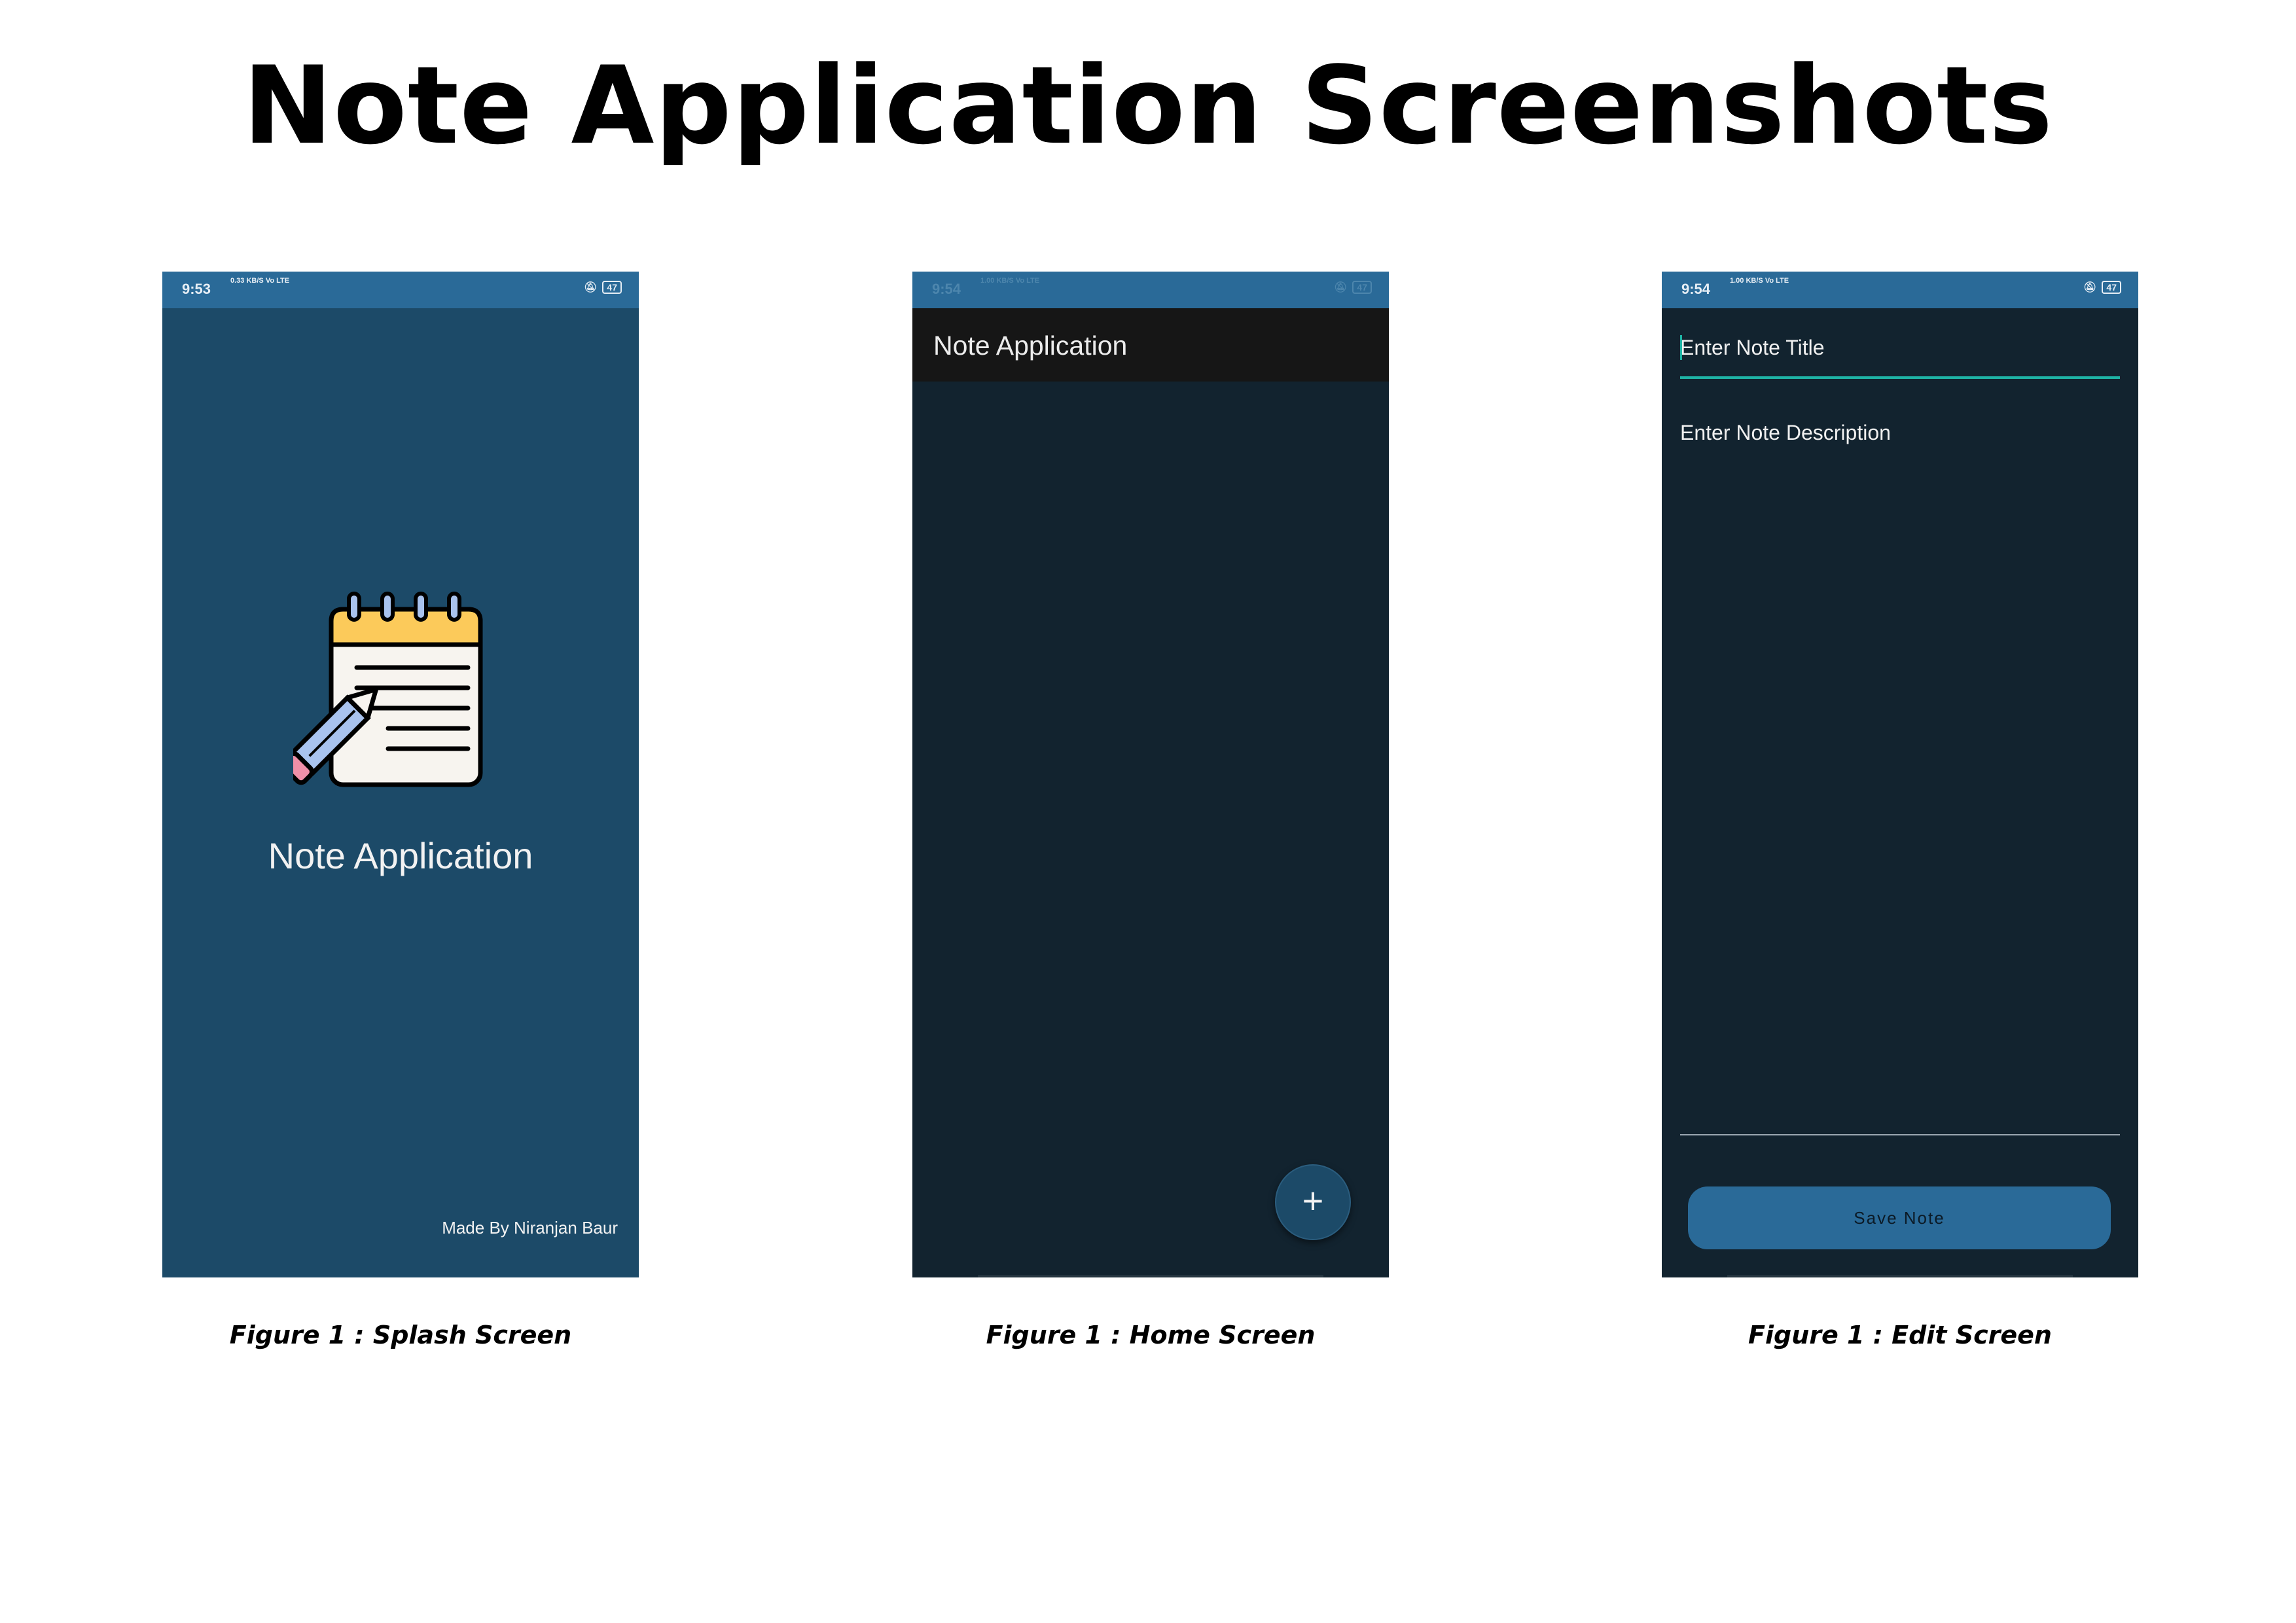 This screenshot has width=2296, height=1623. I want to click on caption-edit: Figure 1 : Edit Screen, so click(1900, 1335).